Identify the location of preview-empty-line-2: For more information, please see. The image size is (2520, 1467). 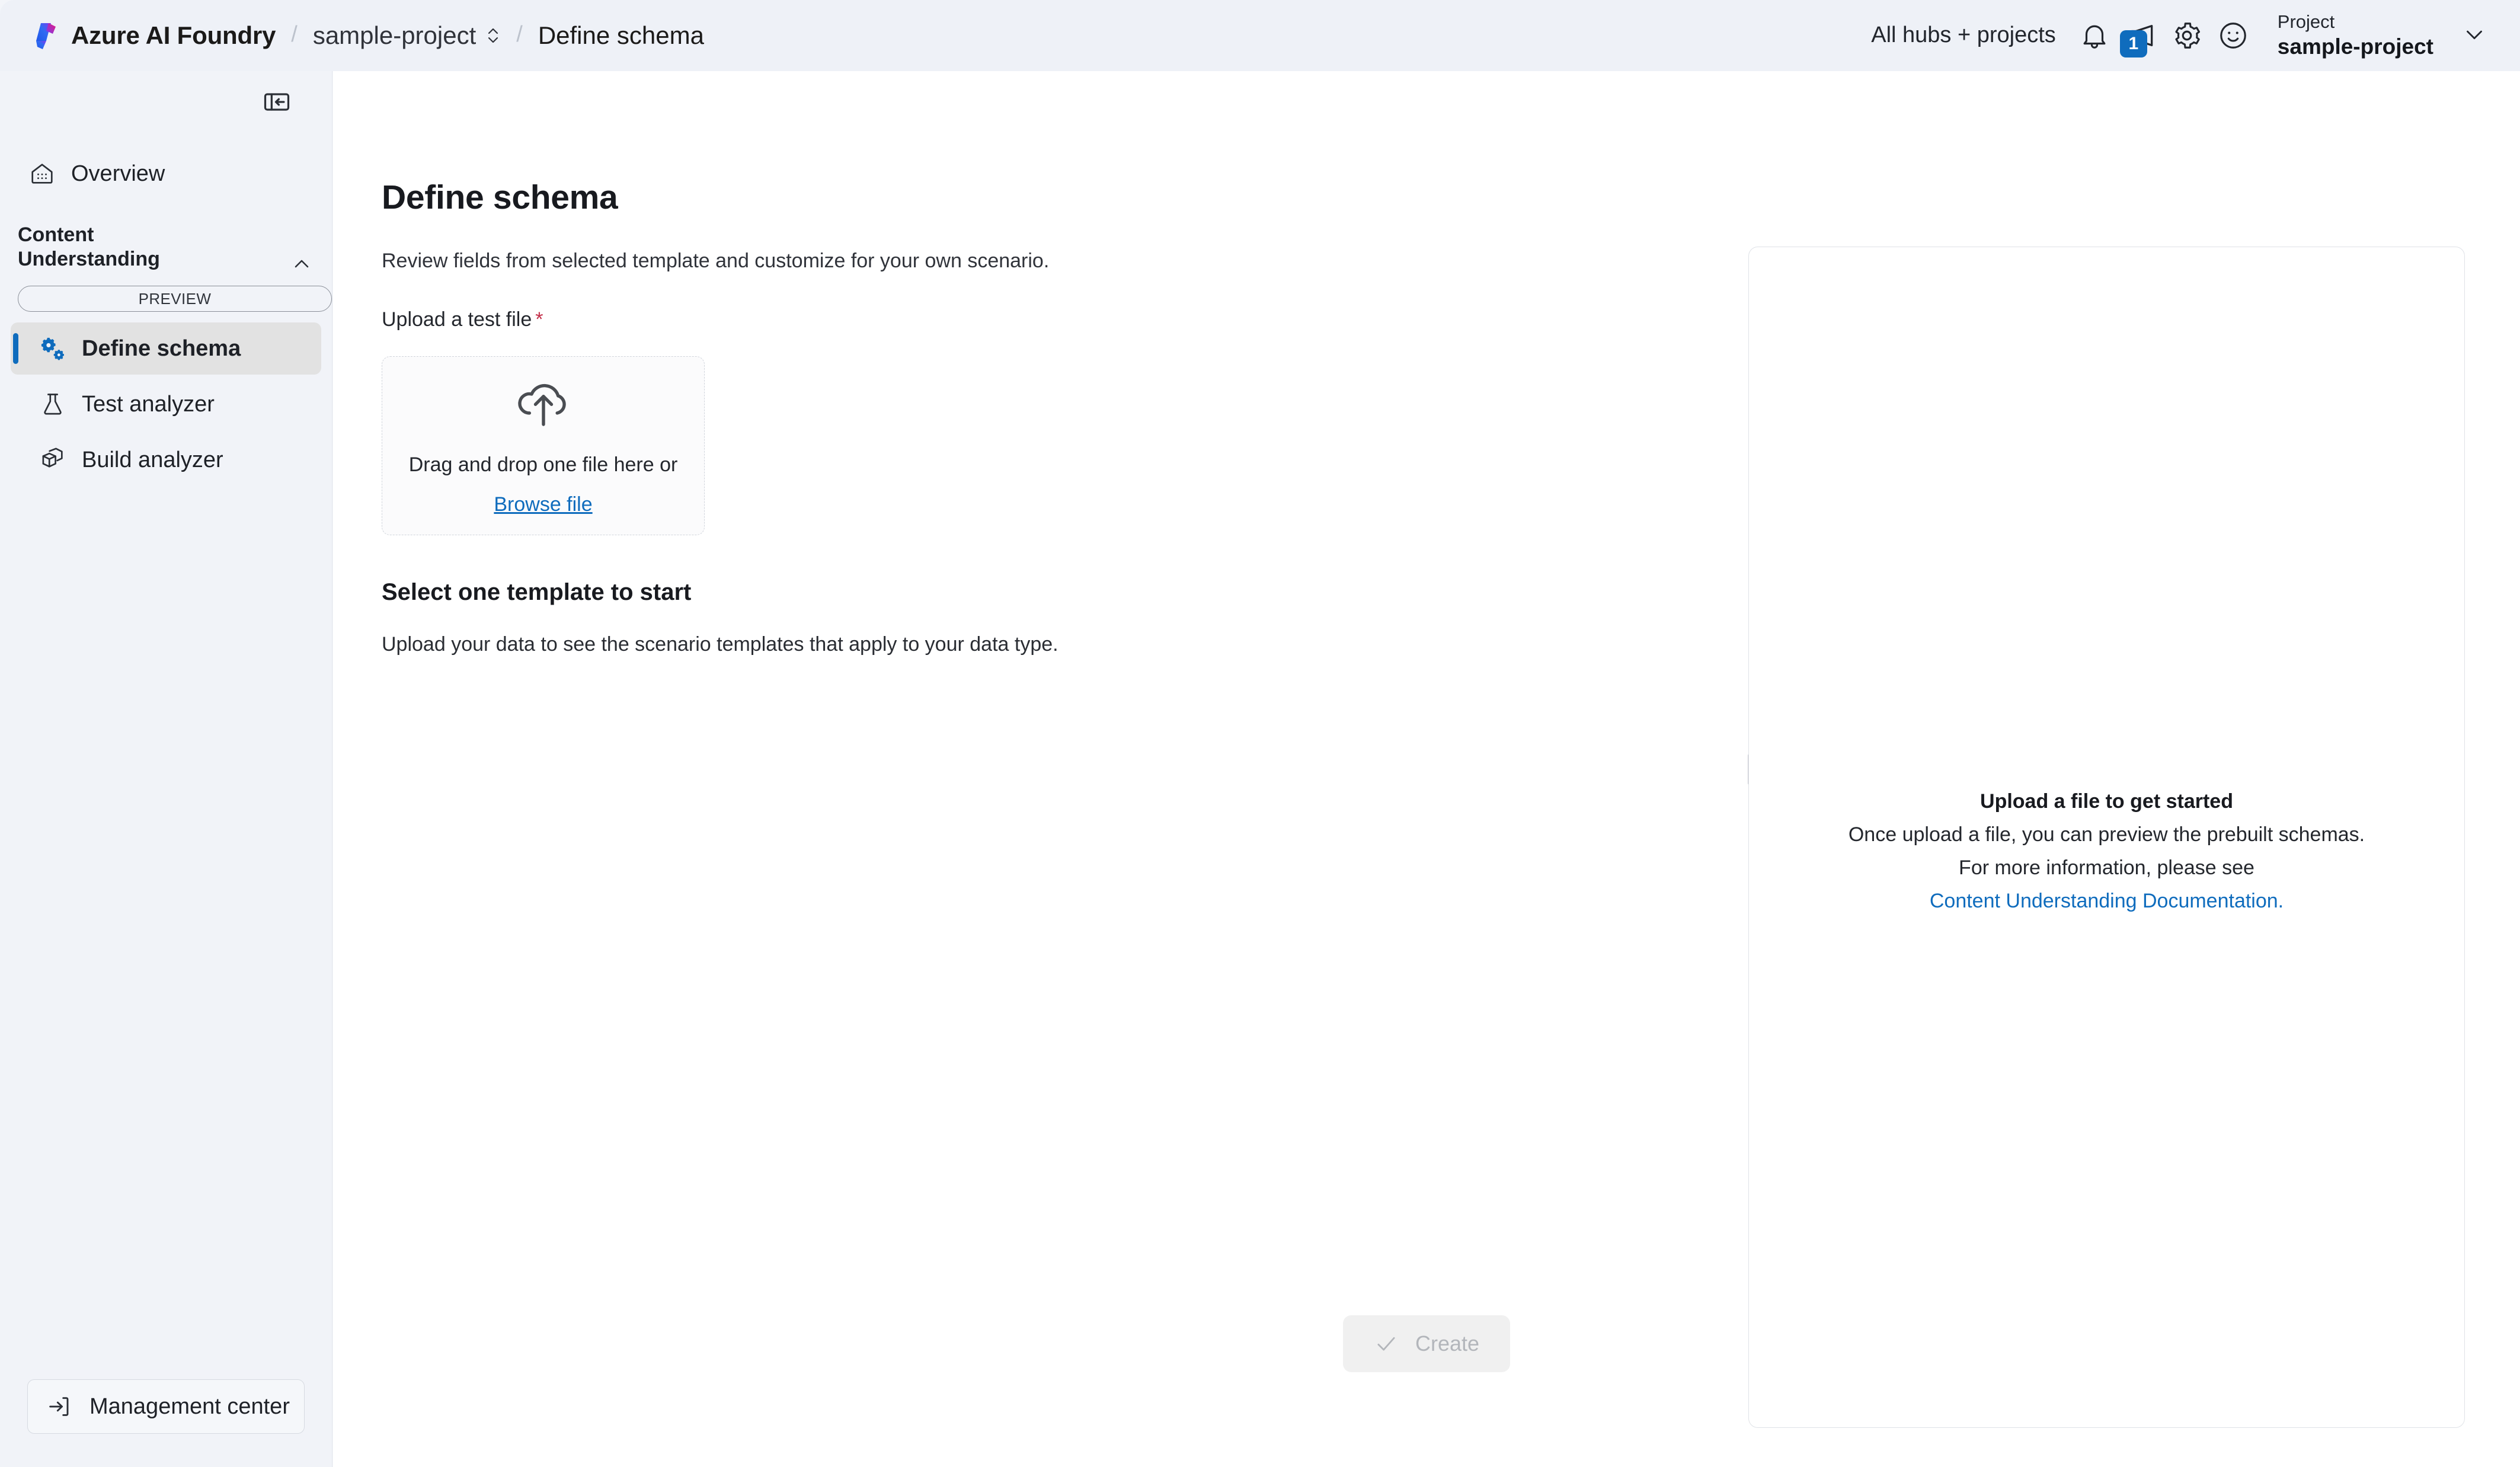
(2107, 868).